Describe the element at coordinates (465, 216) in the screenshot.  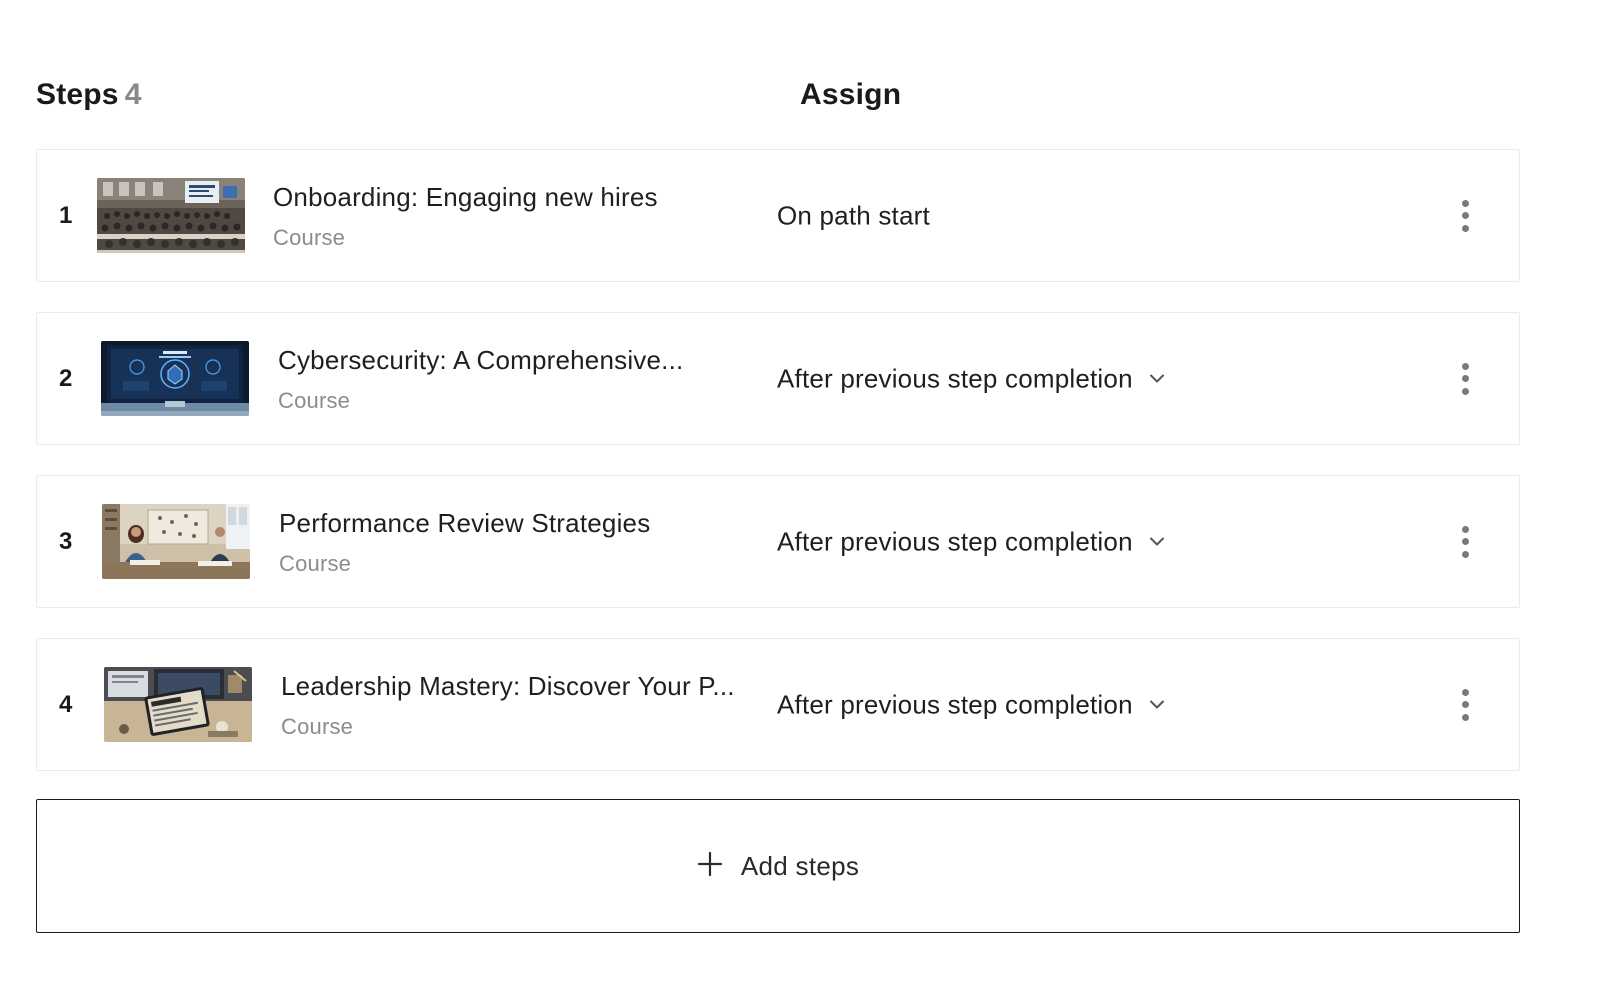
I see `step-info: Onboarding: Engaging new hires Course` at that location.